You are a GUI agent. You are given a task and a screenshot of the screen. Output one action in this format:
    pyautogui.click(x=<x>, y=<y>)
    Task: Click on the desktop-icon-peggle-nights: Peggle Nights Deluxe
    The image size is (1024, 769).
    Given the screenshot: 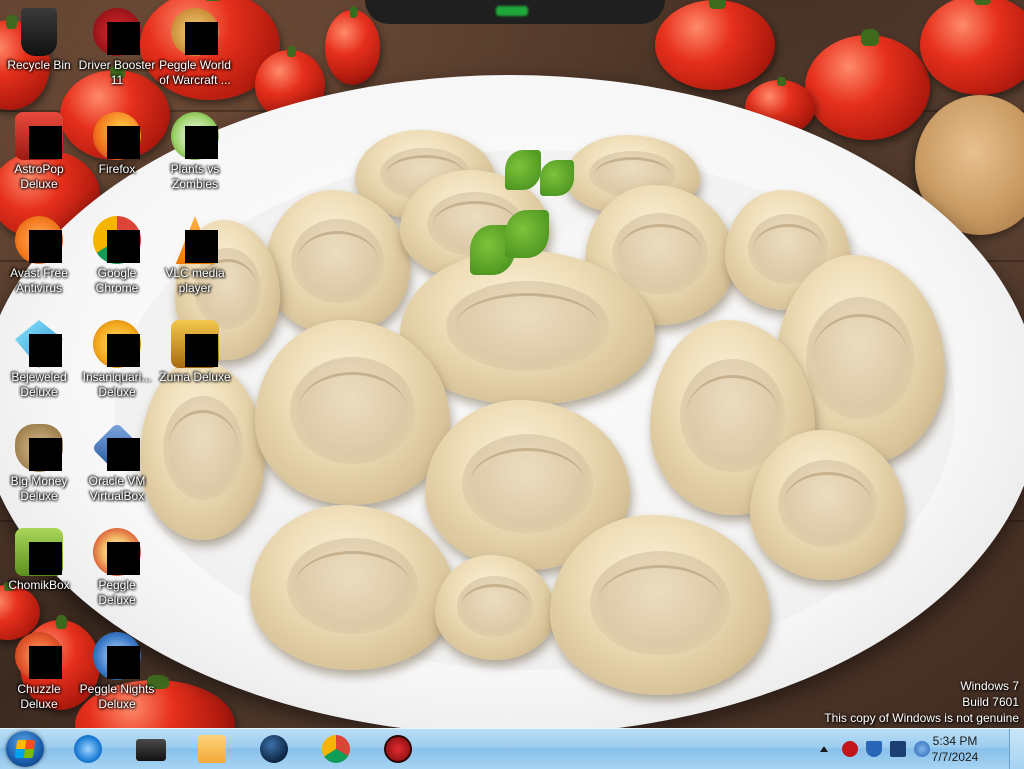 What is the action you would take?
    pyautogui.click(x=117, y=672)
    